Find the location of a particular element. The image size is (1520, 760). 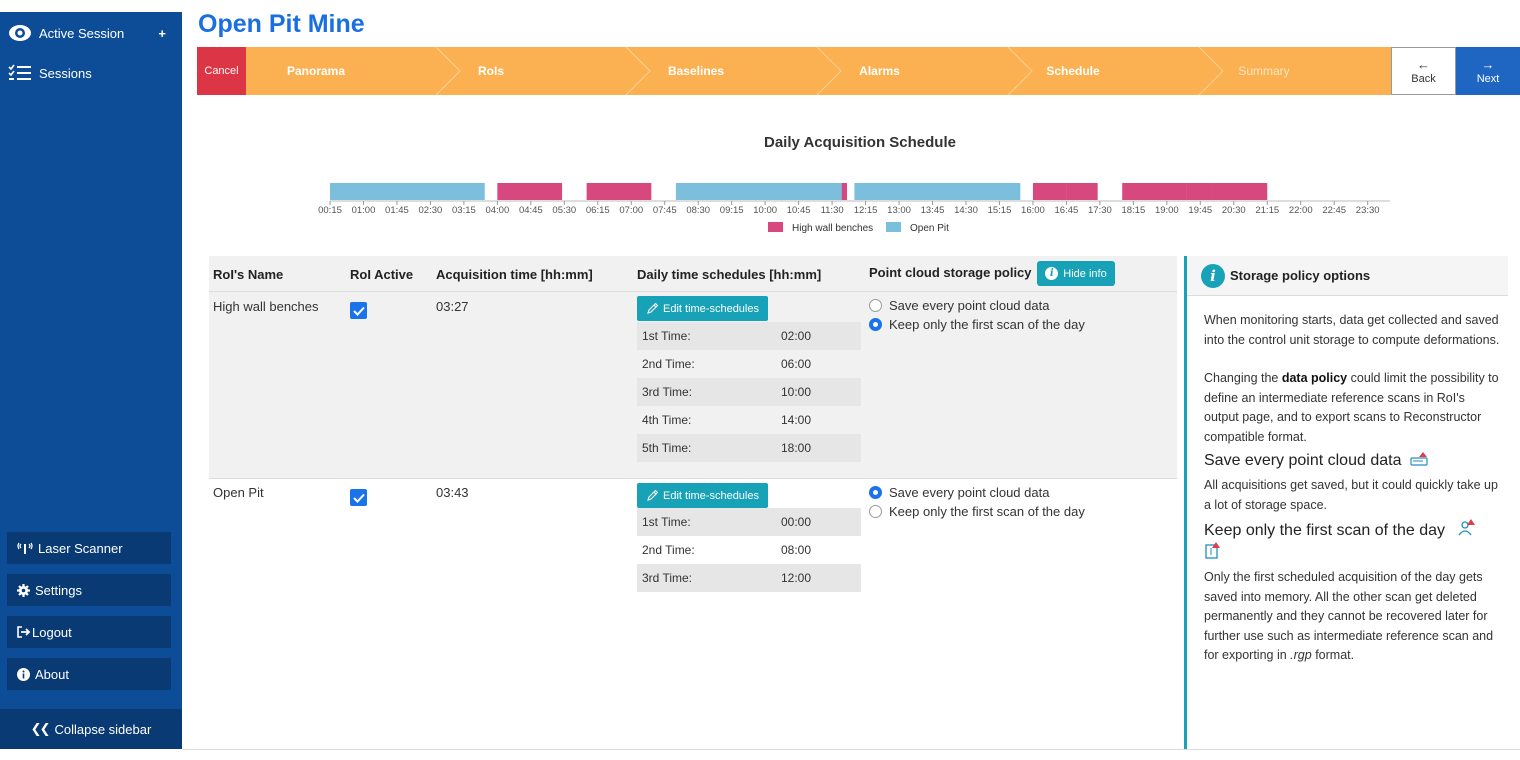

tick-label: 01:00 is located at coordinates (364, 210).